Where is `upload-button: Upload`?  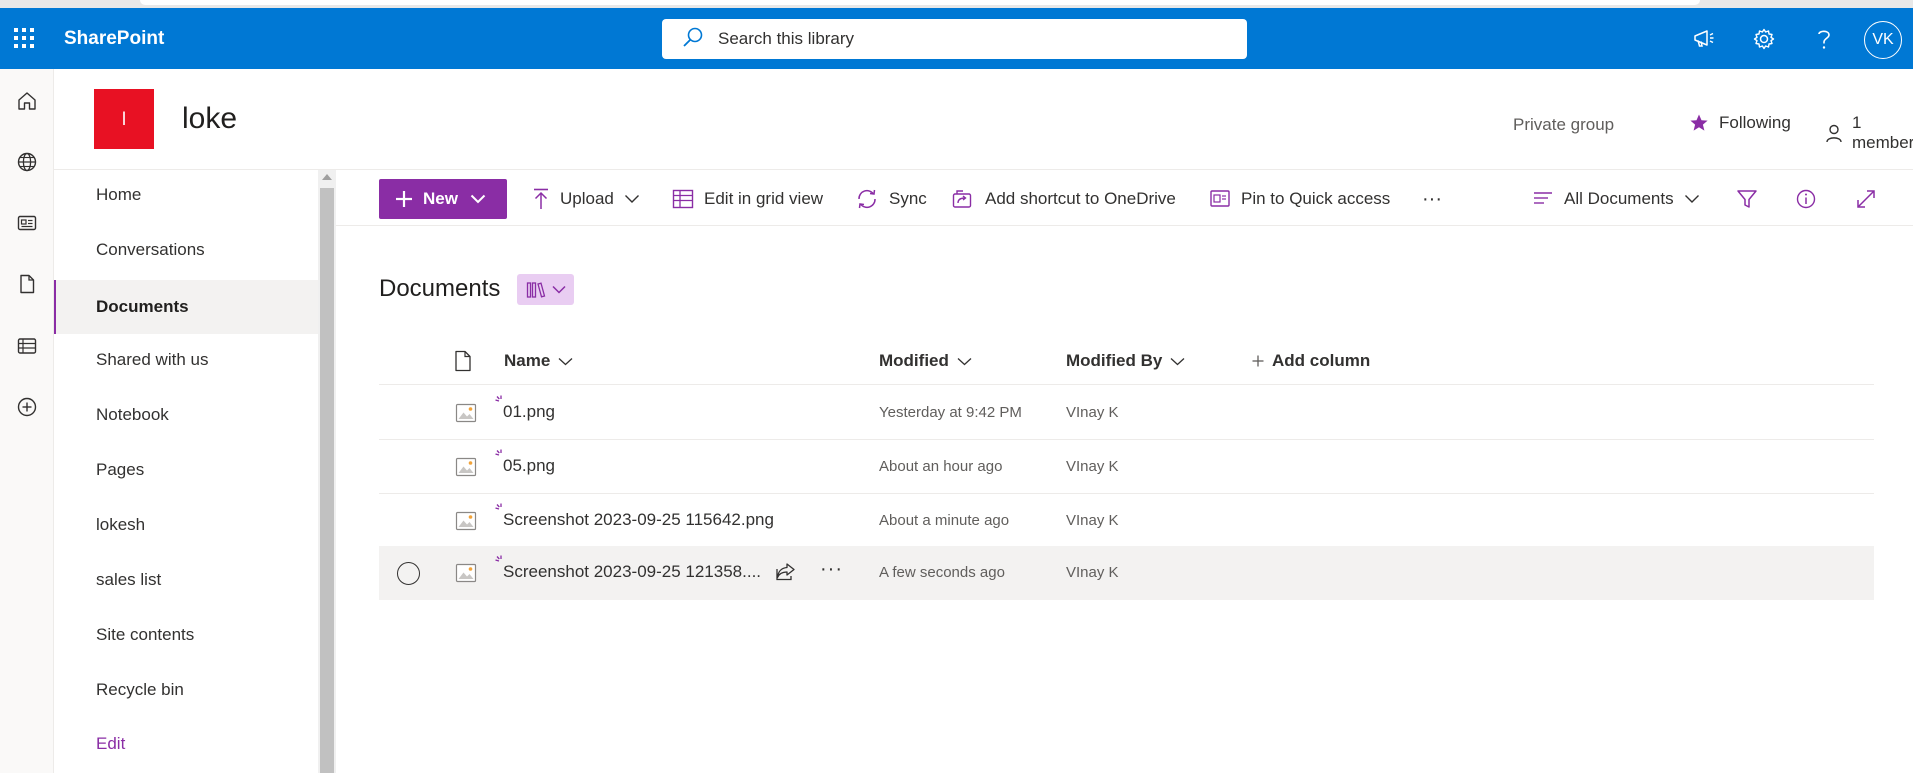
upload-button: Upload is located at coordinates (586, 199).